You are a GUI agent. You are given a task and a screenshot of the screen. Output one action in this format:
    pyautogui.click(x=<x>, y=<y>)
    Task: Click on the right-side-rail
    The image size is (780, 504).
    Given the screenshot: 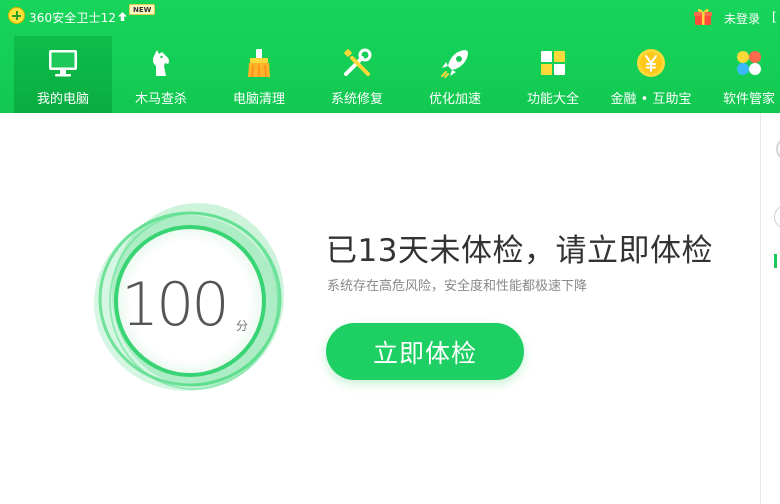 What is the action you would take?
    pyautogui.click(x=770, y=308)
    